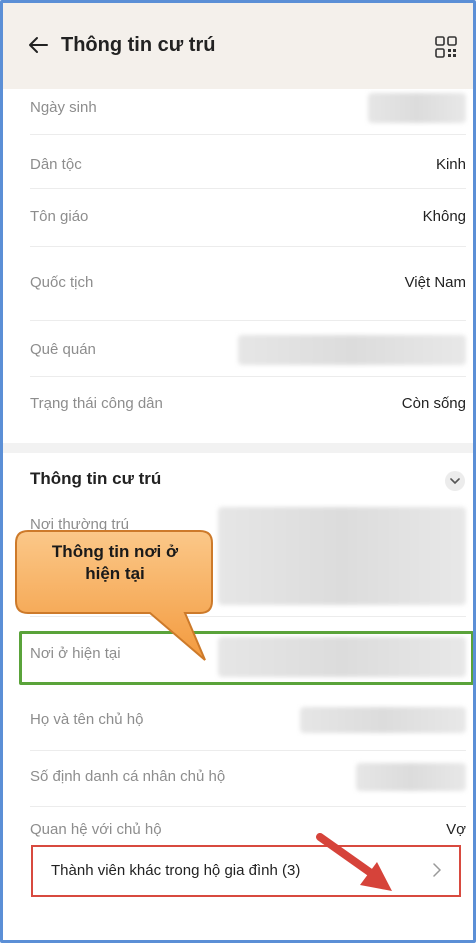 The width and height of the screenshot is (476, 943). What do you see at coordinates (248, 112) in the screenshot?
I see `info-row-birthdate: Ngày sinh` at bounding box center [248, 112].